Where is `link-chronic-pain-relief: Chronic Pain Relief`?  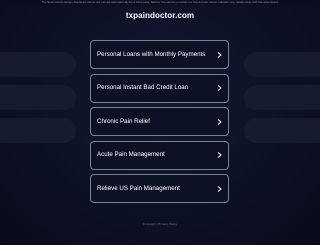 link-chronic-pain-relief: Chronic Pain Relief is located at coordinates (159, 121).